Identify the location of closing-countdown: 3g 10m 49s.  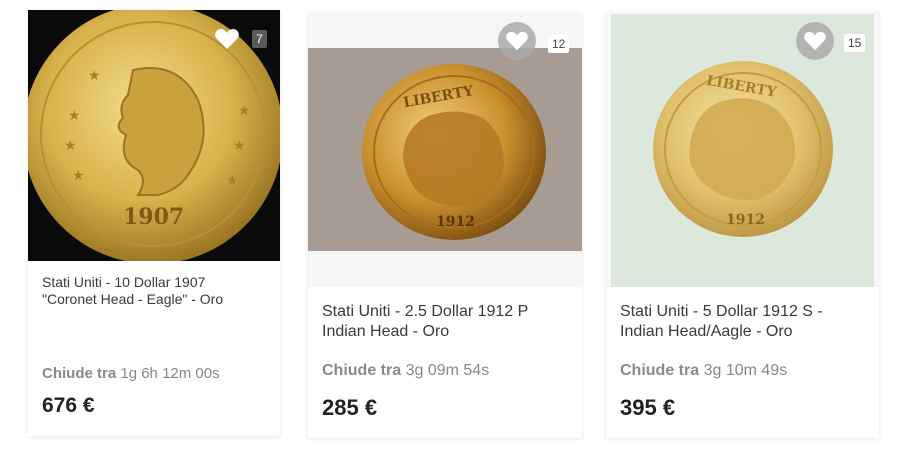
(745, 370).